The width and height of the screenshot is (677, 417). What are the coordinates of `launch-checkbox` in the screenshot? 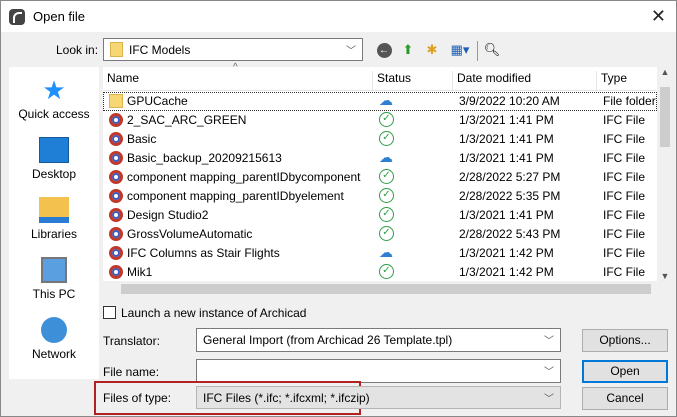 It's located at (109, 312).